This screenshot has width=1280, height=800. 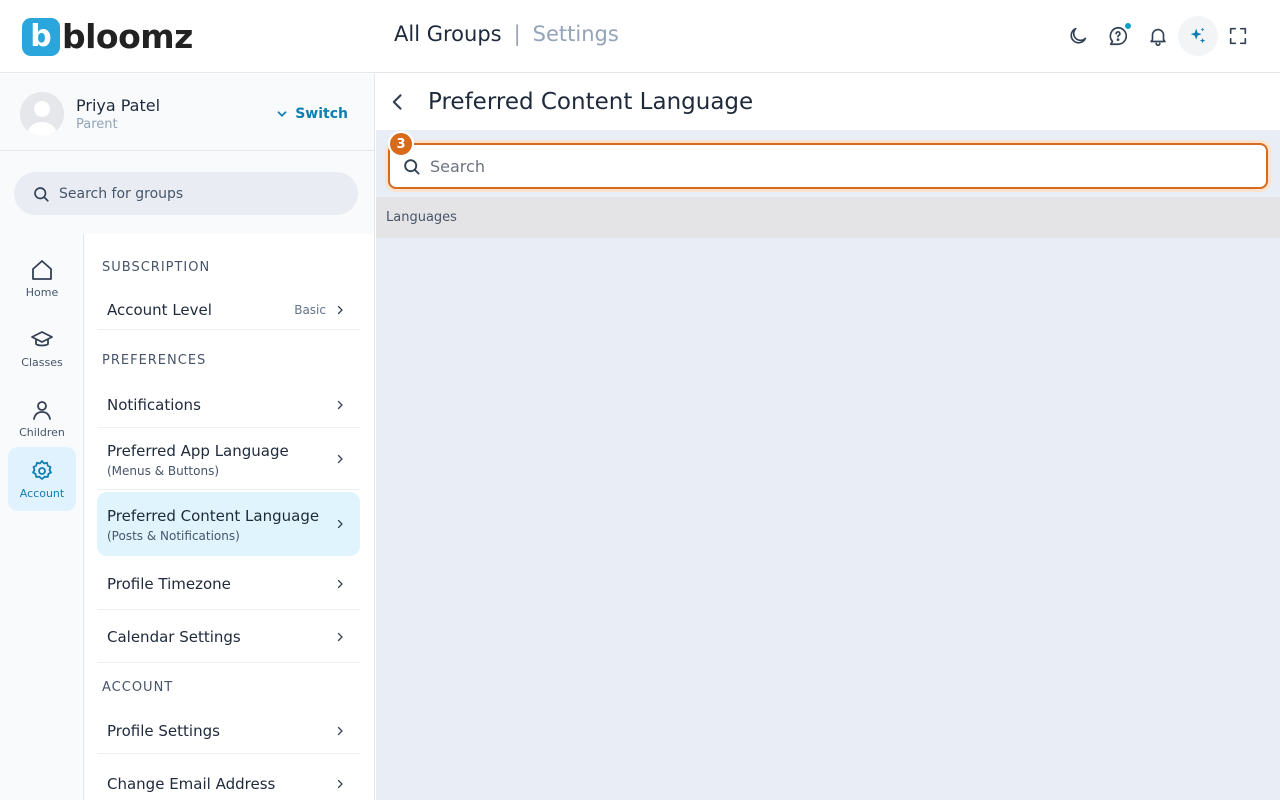 I want to click on ai-assistant-button, so click(x=1198, y=36).